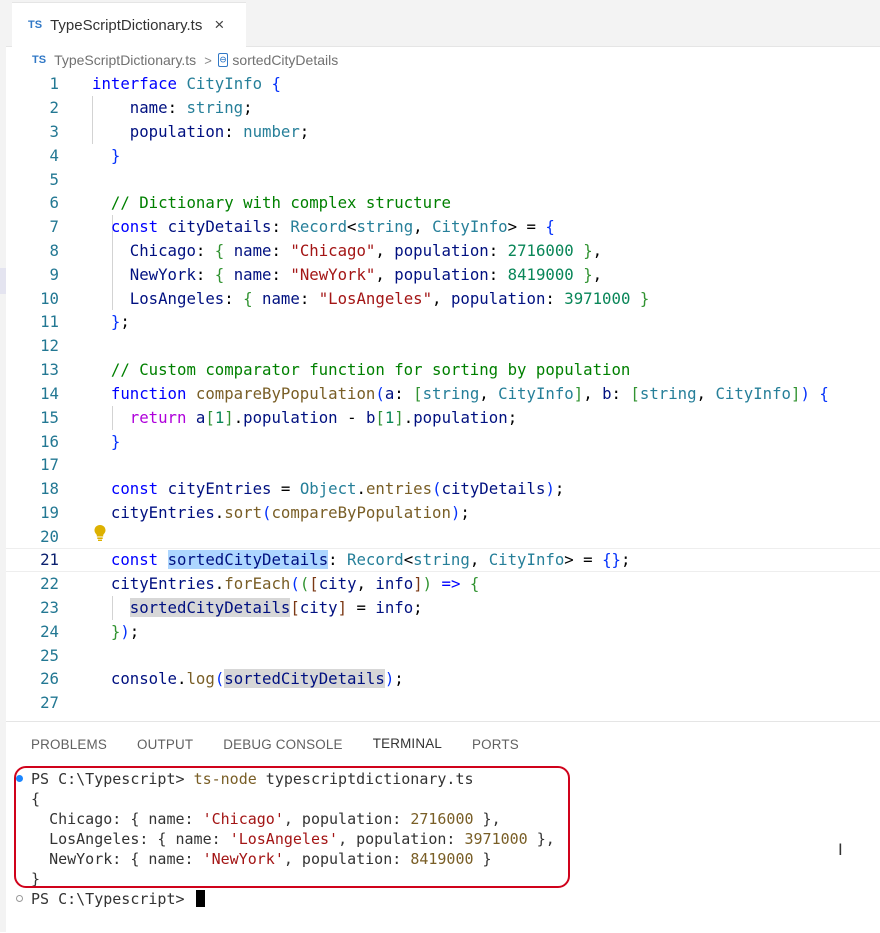 The height and width of the screenshot is (933, 880). Describe the element at coordinates (54, 250) in the screenshot. I see `line-number: 8` at that location.